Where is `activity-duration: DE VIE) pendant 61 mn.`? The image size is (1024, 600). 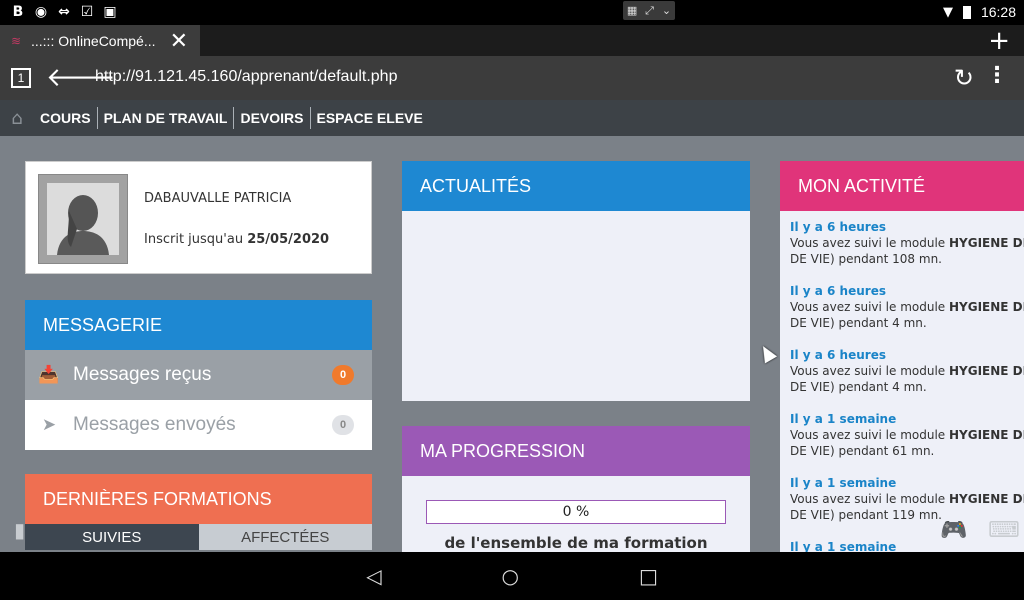 activity-duration: DE VIE) pendant 61 mn. is located at coordinates (862, 451).